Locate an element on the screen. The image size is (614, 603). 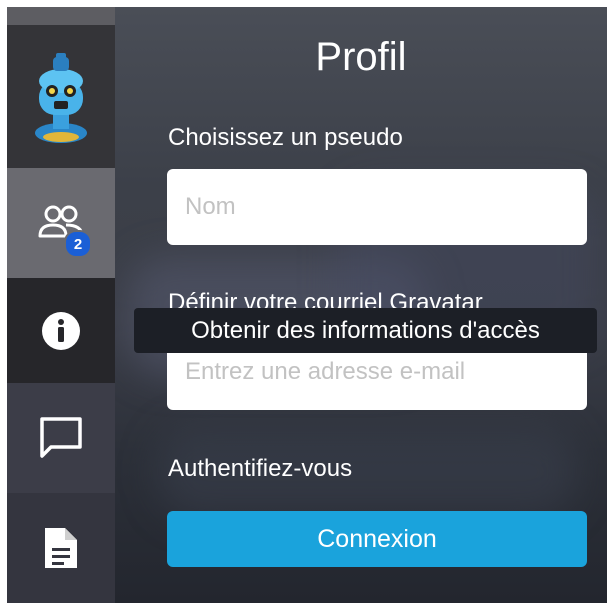
sidebar-item-avatar is located at coordinates (61, 96).